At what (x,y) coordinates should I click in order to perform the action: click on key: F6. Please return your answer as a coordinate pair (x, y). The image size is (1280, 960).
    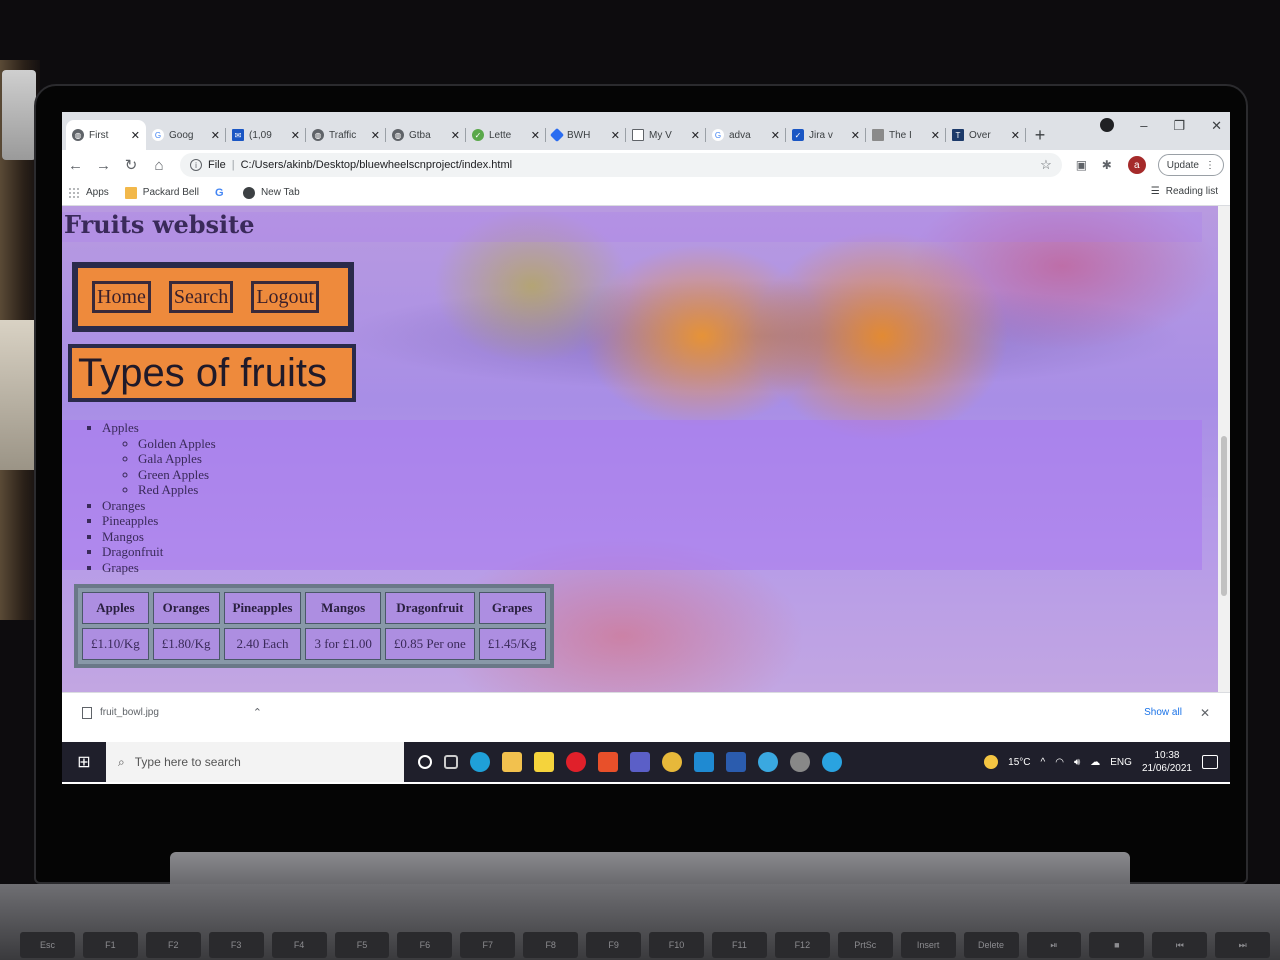
    Looking at the image, I should click on (425, 945).